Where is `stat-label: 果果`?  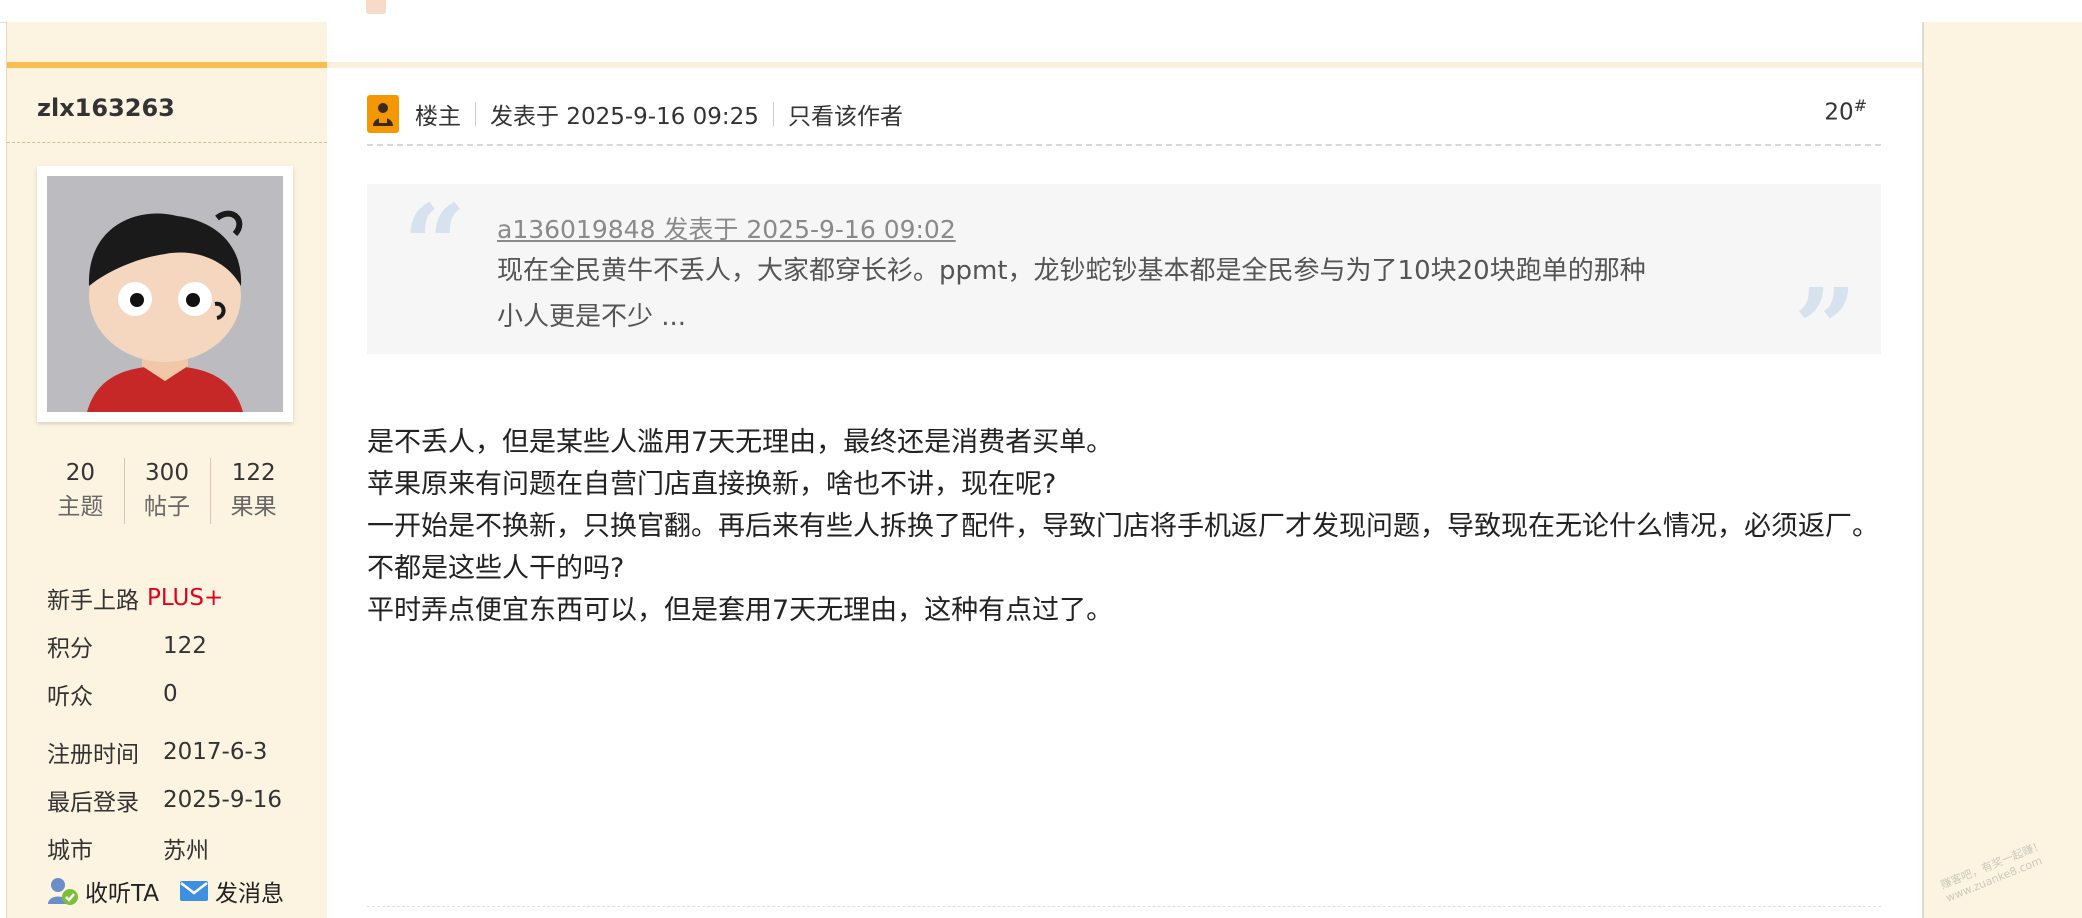
stat-label: 果果 is located at coordinates (253, 507).